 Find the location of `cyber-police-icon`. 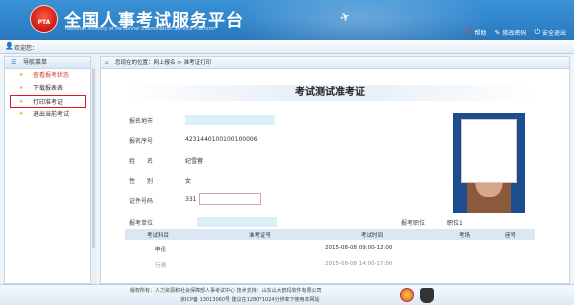

cyber-police-icon is located at coordinates (427, 295).